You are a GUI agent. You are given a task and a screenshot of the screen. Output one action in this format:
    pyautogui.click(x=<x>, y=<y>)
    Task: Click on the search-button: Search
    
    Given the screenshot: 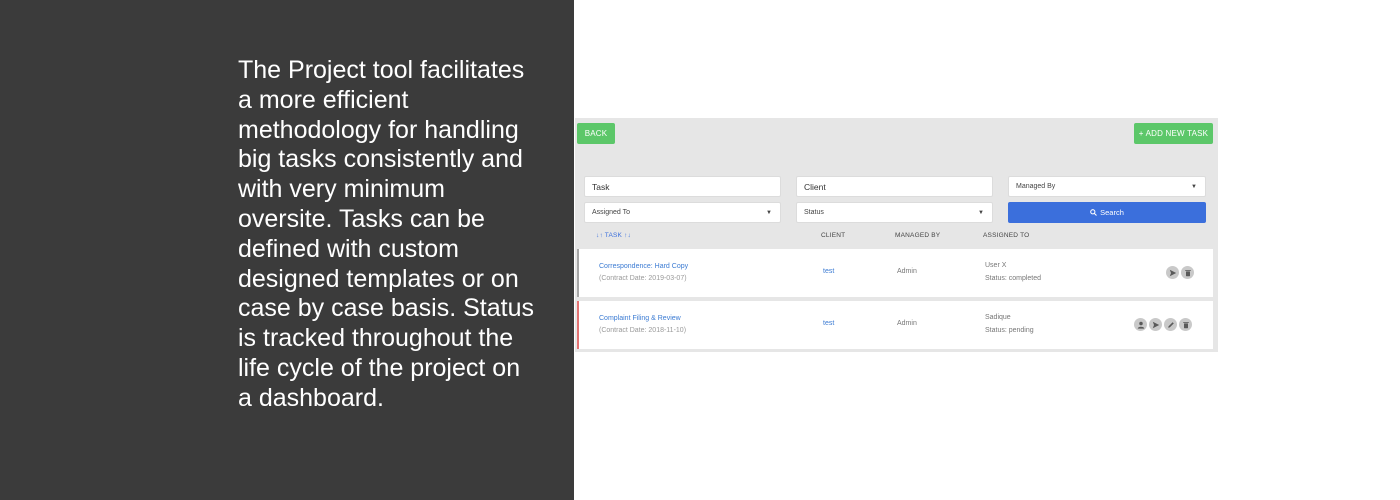 What is the action you would take?
    pyautogui.click(x=1107, y=212)
    